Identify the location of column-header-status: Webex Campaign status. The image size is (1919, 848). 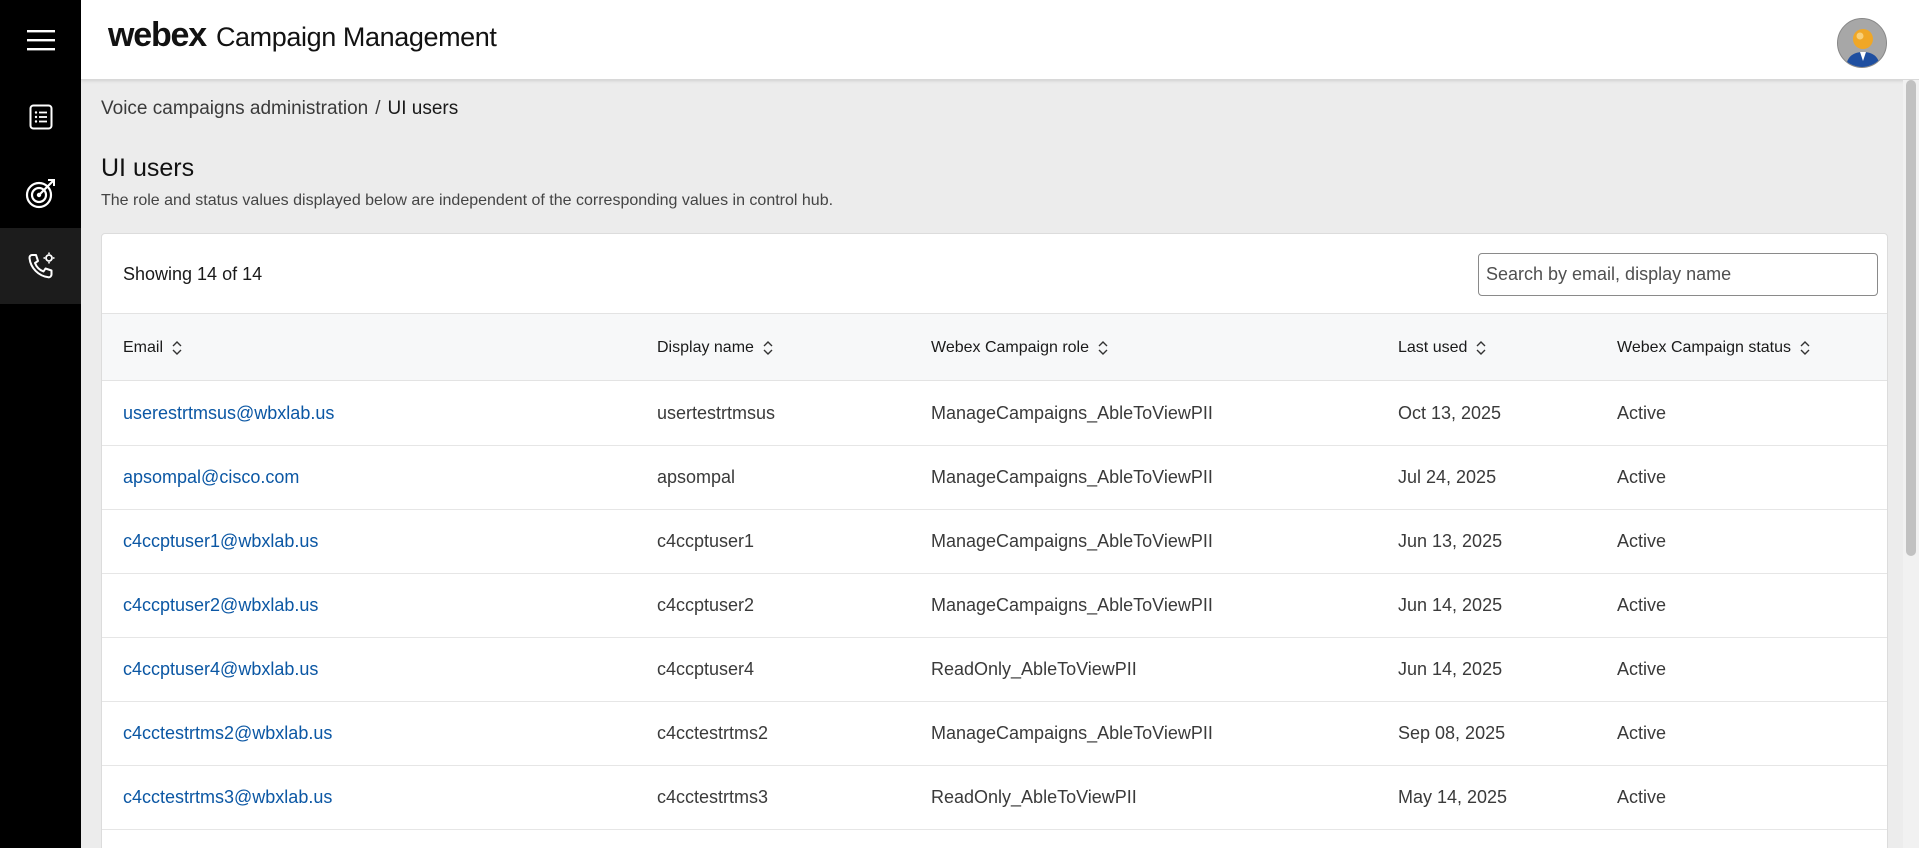
(1714, 348).